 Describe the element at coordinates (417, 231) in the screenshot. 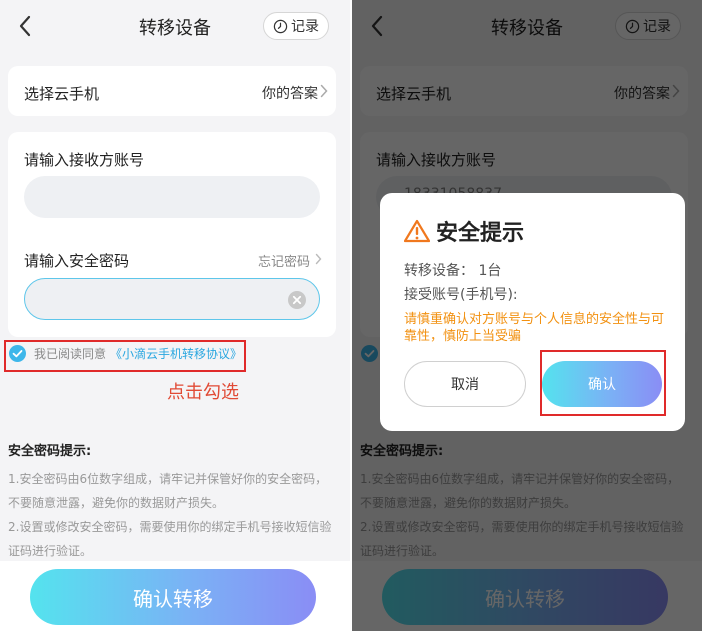

I see `warning-triangle-icon` at that location.